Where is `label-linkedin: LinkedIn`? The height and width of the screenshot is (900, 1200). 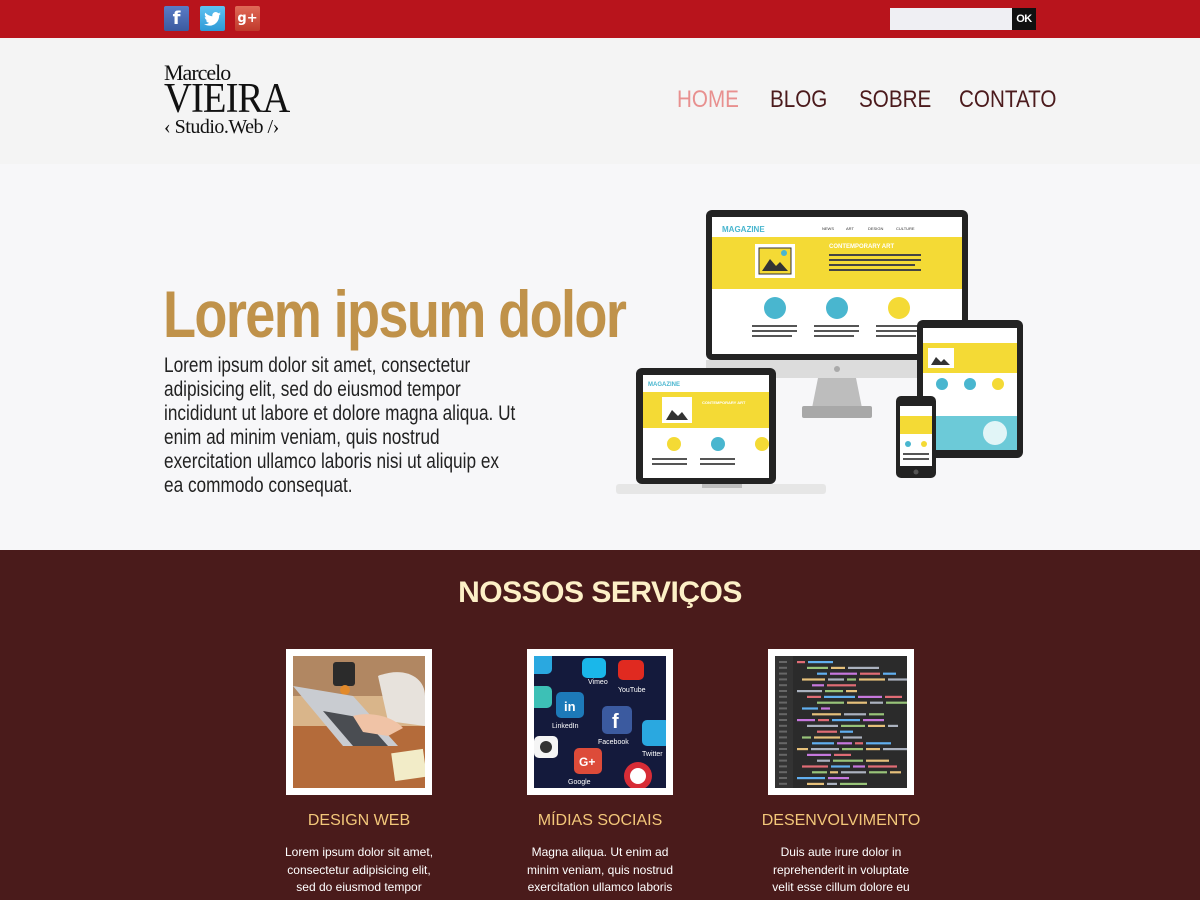 label-linkedin: LinkedIn is located at coordinates (565, 726).